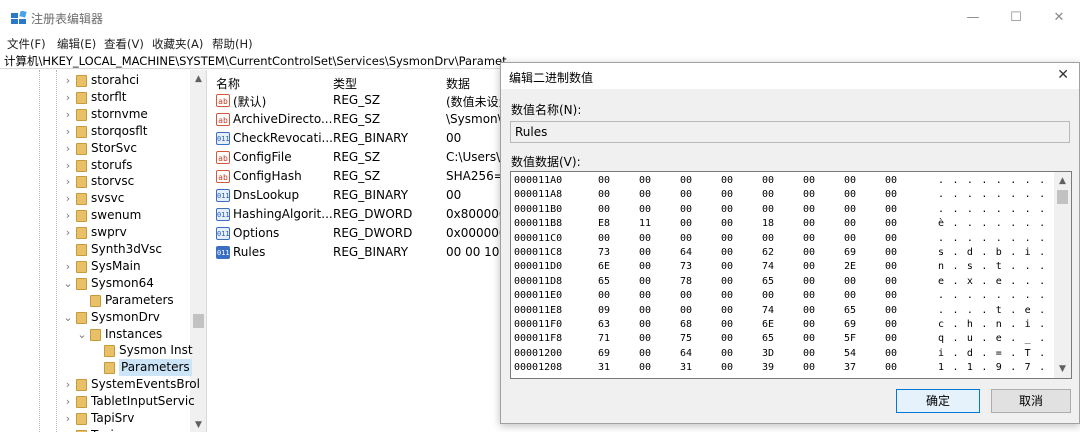 Image resolution: width=1080 pixels, height=432 pixels. Describe the element at coordinates (645, 223) in the screenshot. I see `hex-byte: 11` at that location.